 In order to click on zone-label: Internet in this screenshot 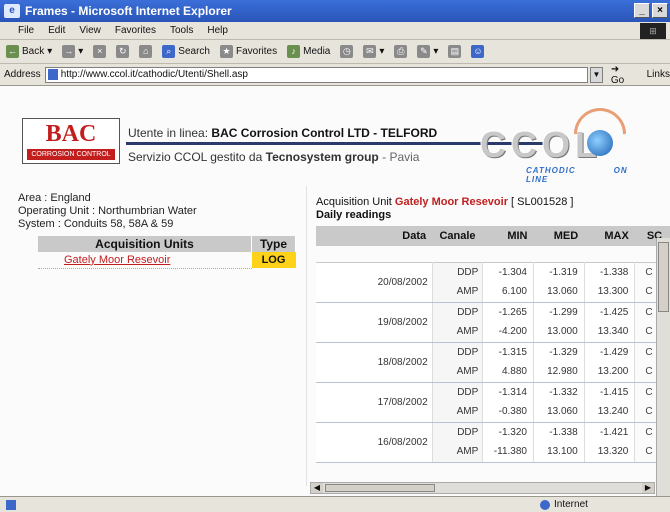, I will do `click(571, 504)`.